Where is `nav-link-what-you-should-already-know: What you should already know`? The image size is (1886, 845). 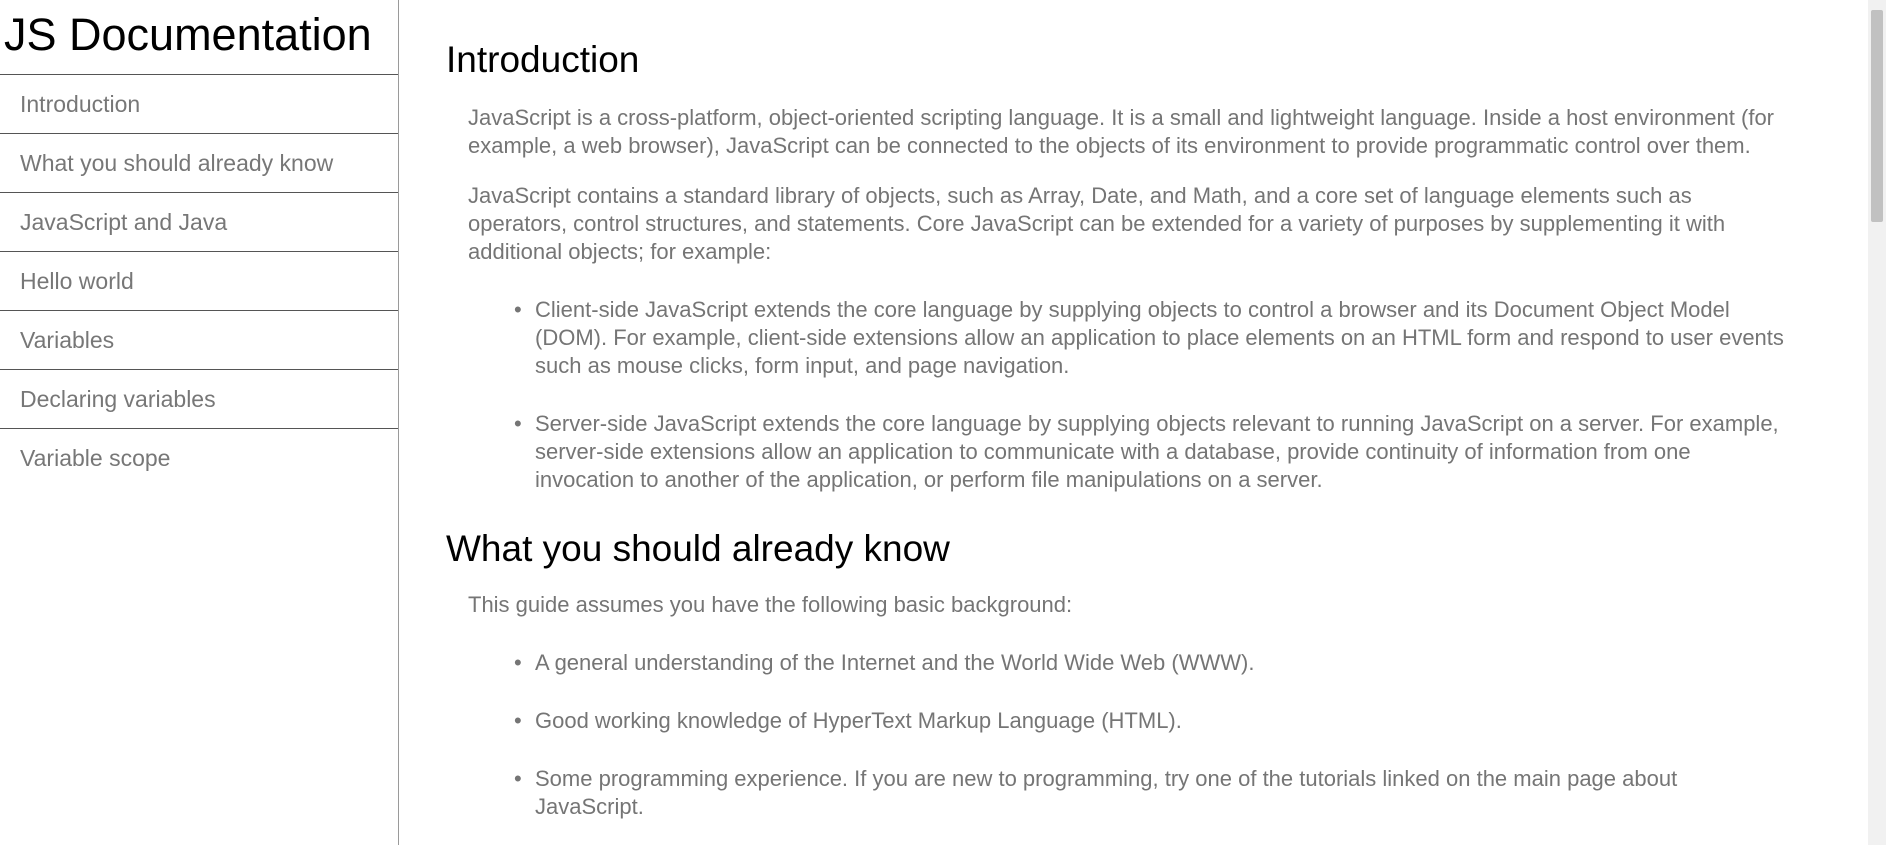
nav-link-what-you-should-already-know: What you should already know is located at coordinates (199, 163).